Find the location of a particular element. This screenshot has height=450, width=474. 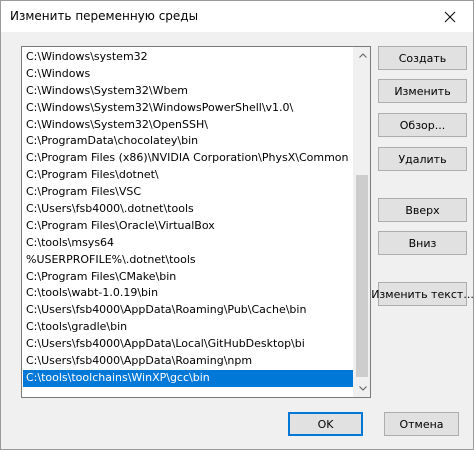

scroll-up-button is located at coordinates (362, 55).